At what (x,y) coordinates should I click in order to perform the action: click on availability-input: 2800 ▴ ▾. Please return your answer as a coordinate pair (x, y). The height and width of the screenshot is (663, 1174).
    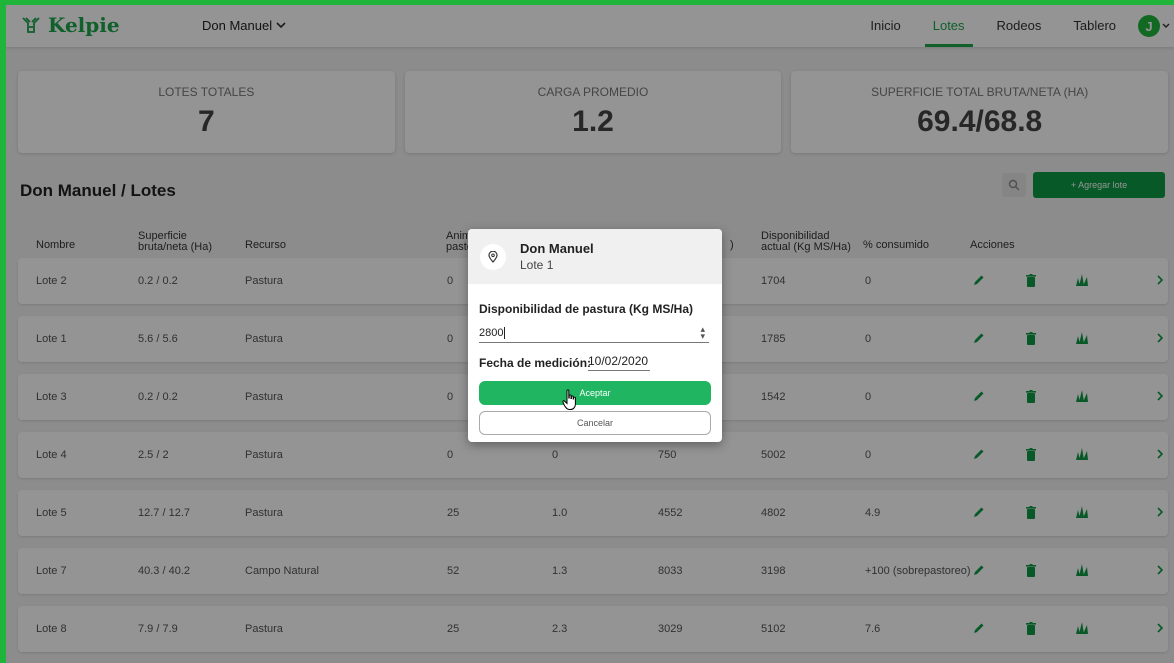
    Looking at the image, I should click on (594, 334).